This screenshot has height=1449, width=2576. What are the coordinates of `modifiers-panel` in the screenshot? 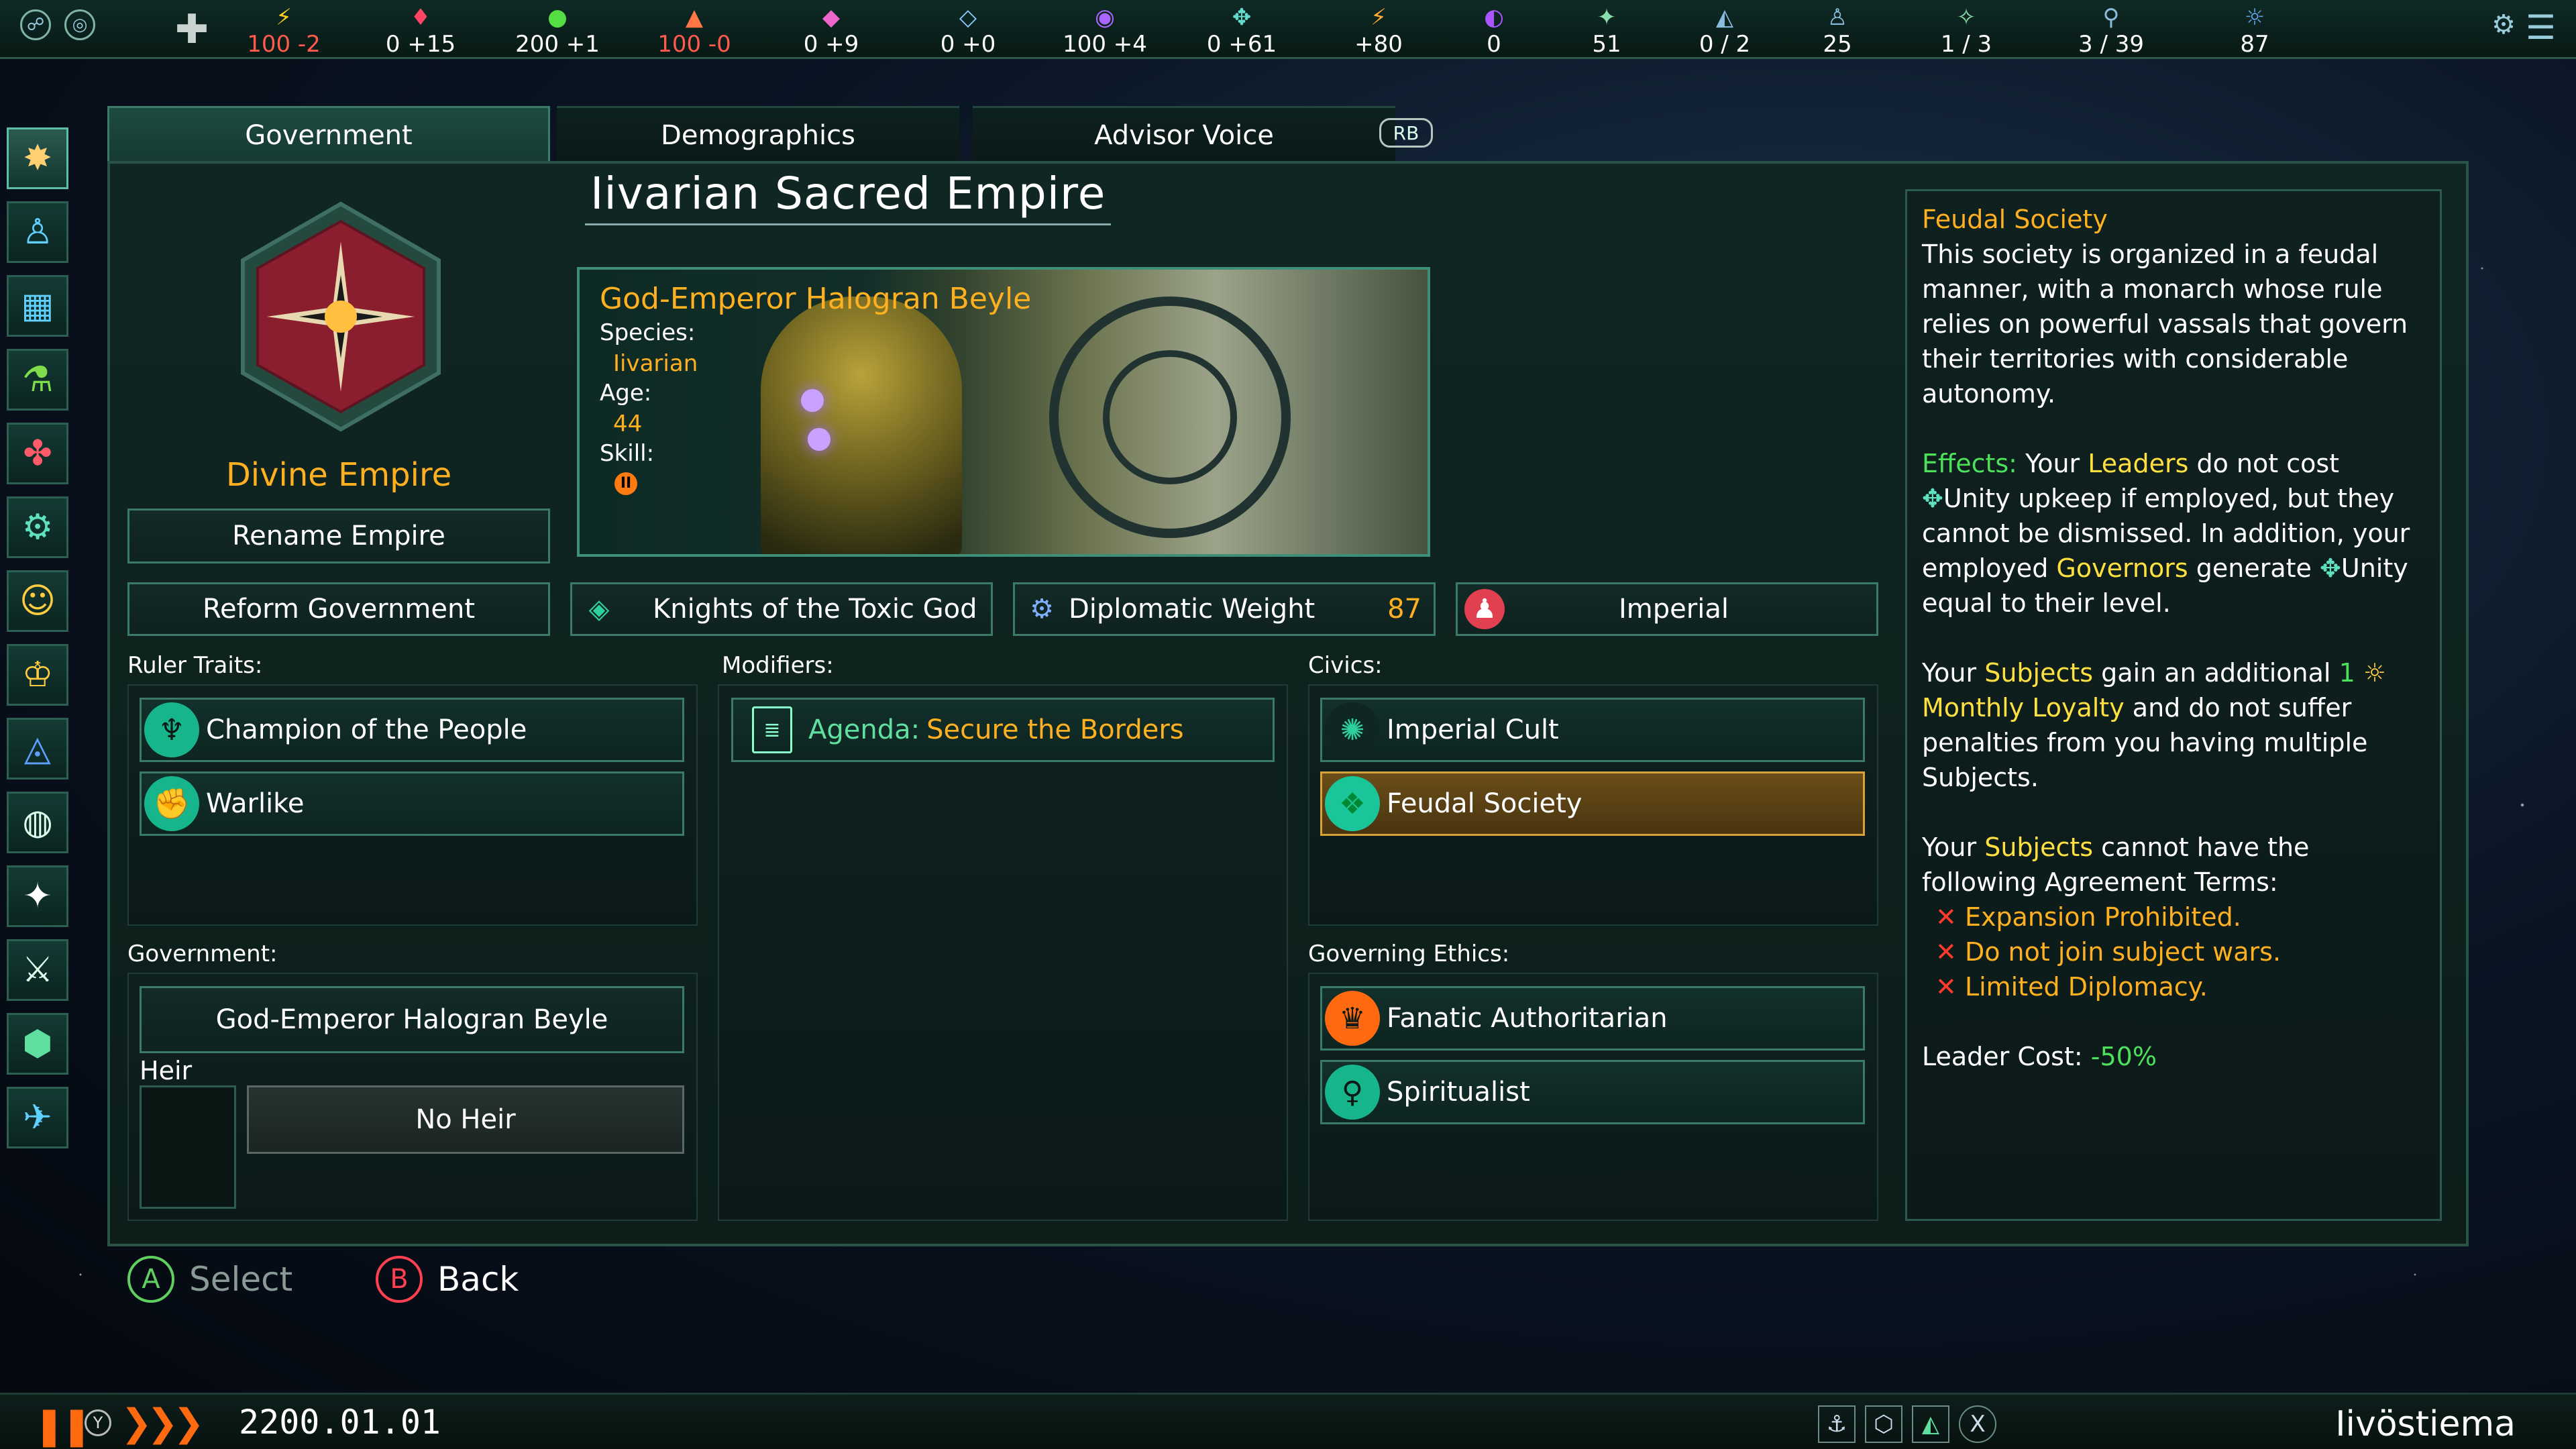 It's located at (1003, 952).